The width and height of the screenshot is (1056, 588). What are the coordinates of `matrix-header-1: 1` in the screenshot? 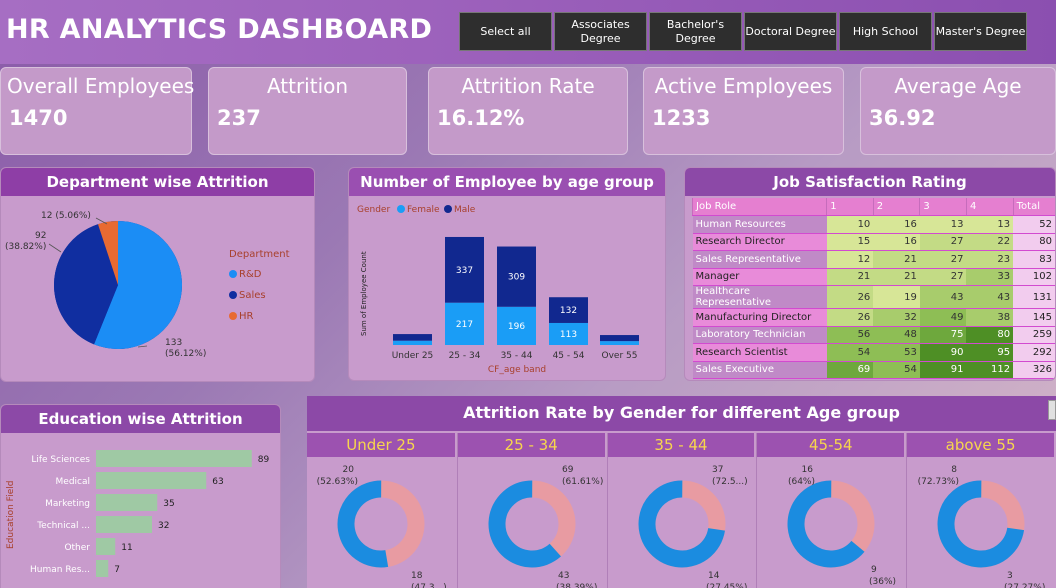 It's located at (850, 207).